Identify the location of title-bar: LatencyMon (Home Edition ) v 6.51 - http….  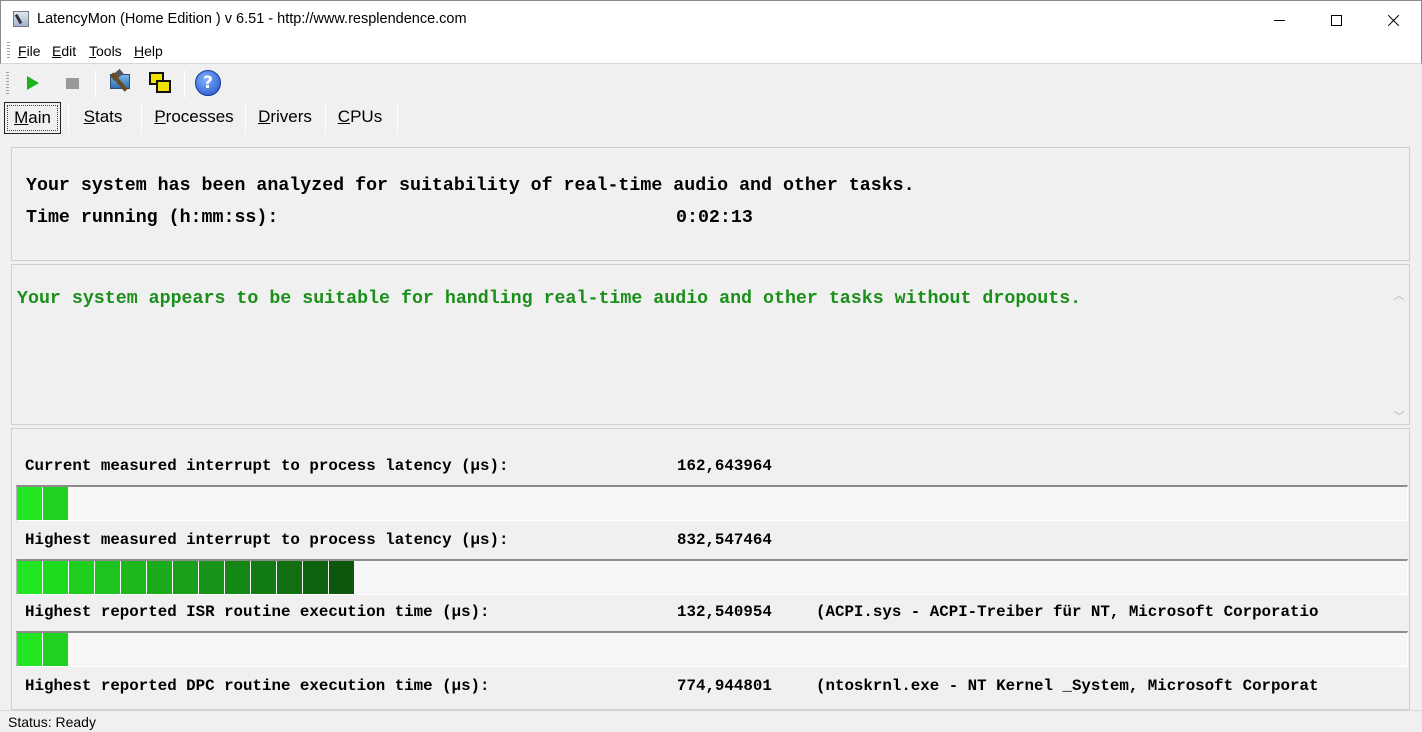
(711, 19).